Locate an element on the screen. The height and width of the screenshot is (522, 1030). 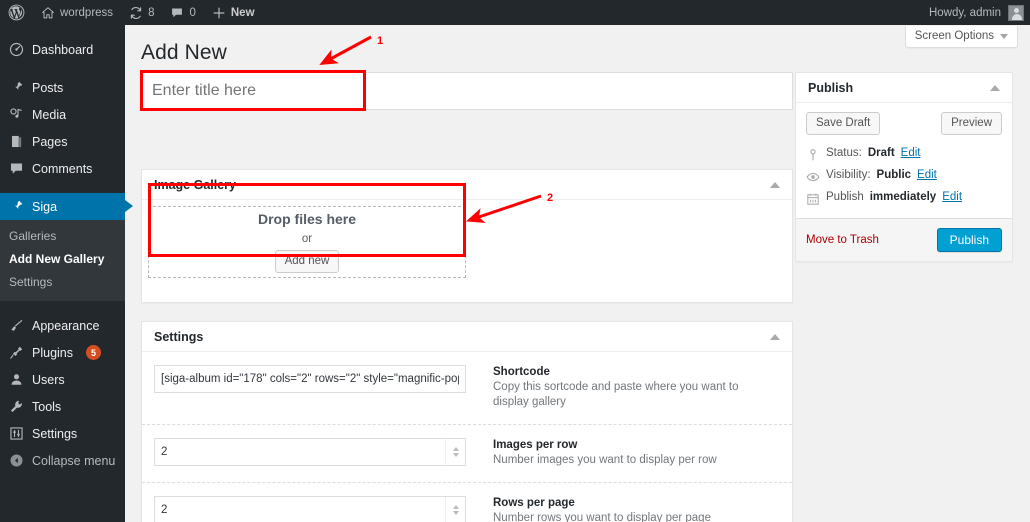
wordpress-logo-icon is located at coordinates (16, 12).